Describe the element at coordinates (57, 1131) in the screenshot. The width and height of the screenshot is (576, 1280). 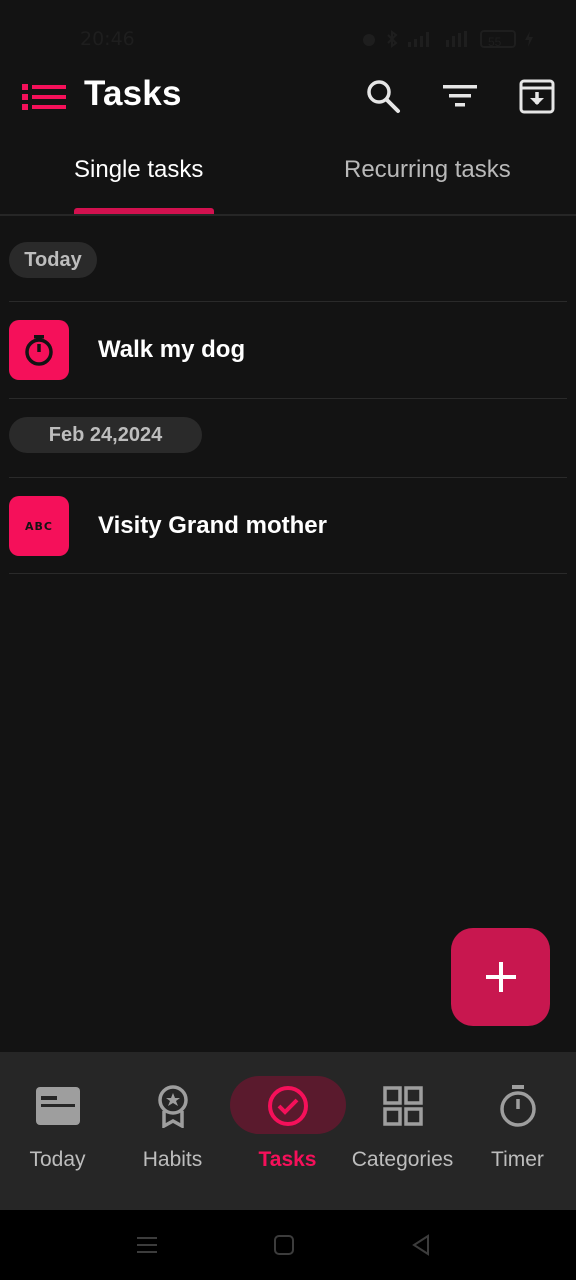
I see `nav-item-today: Today` at that location.